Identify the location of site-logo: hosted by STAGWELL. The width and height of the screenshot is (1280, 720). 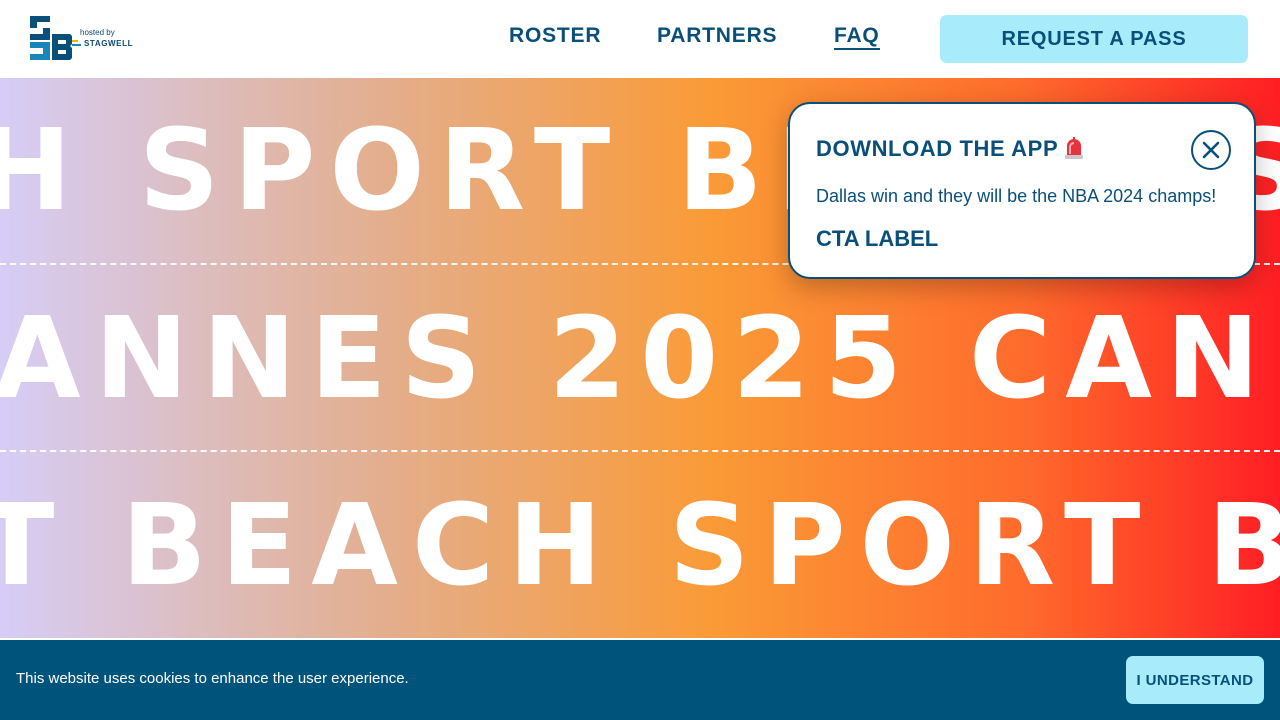
(93, 40).